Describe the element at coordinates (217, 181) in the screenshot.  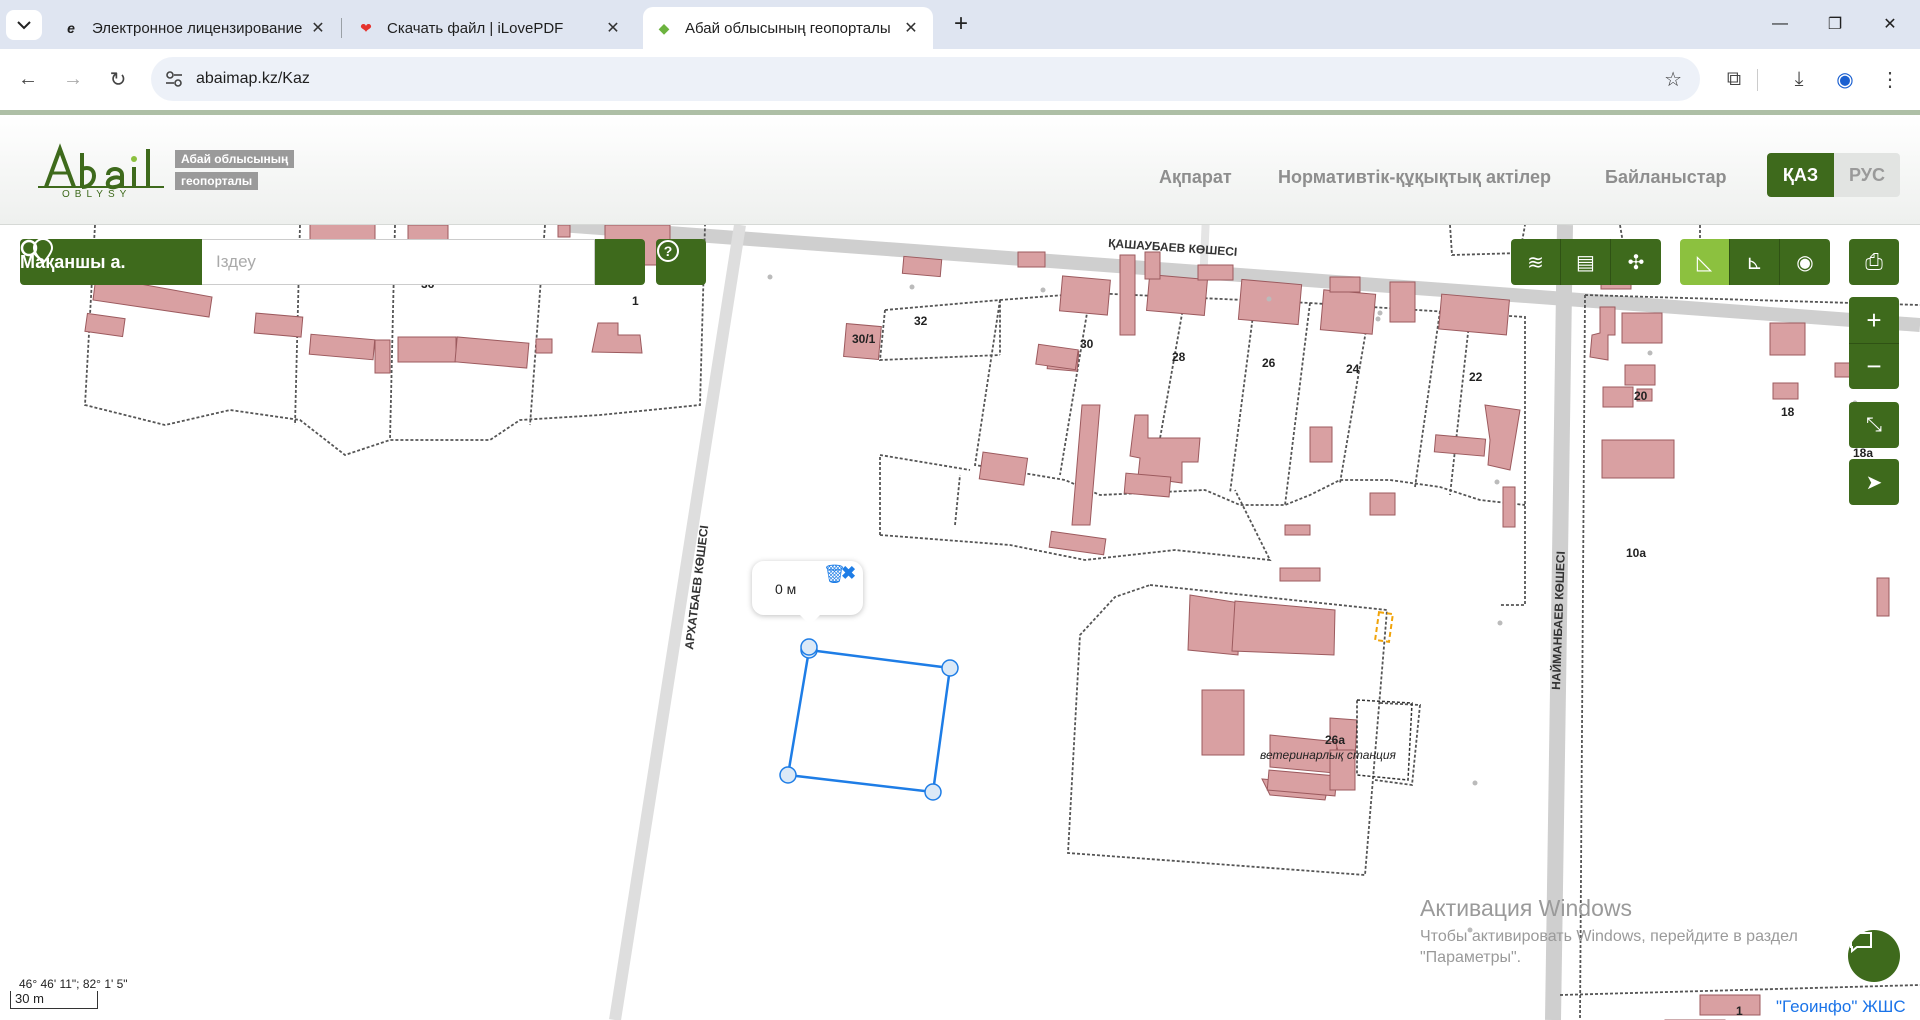
I see `logo-badge-2: геопорталы` at that location.